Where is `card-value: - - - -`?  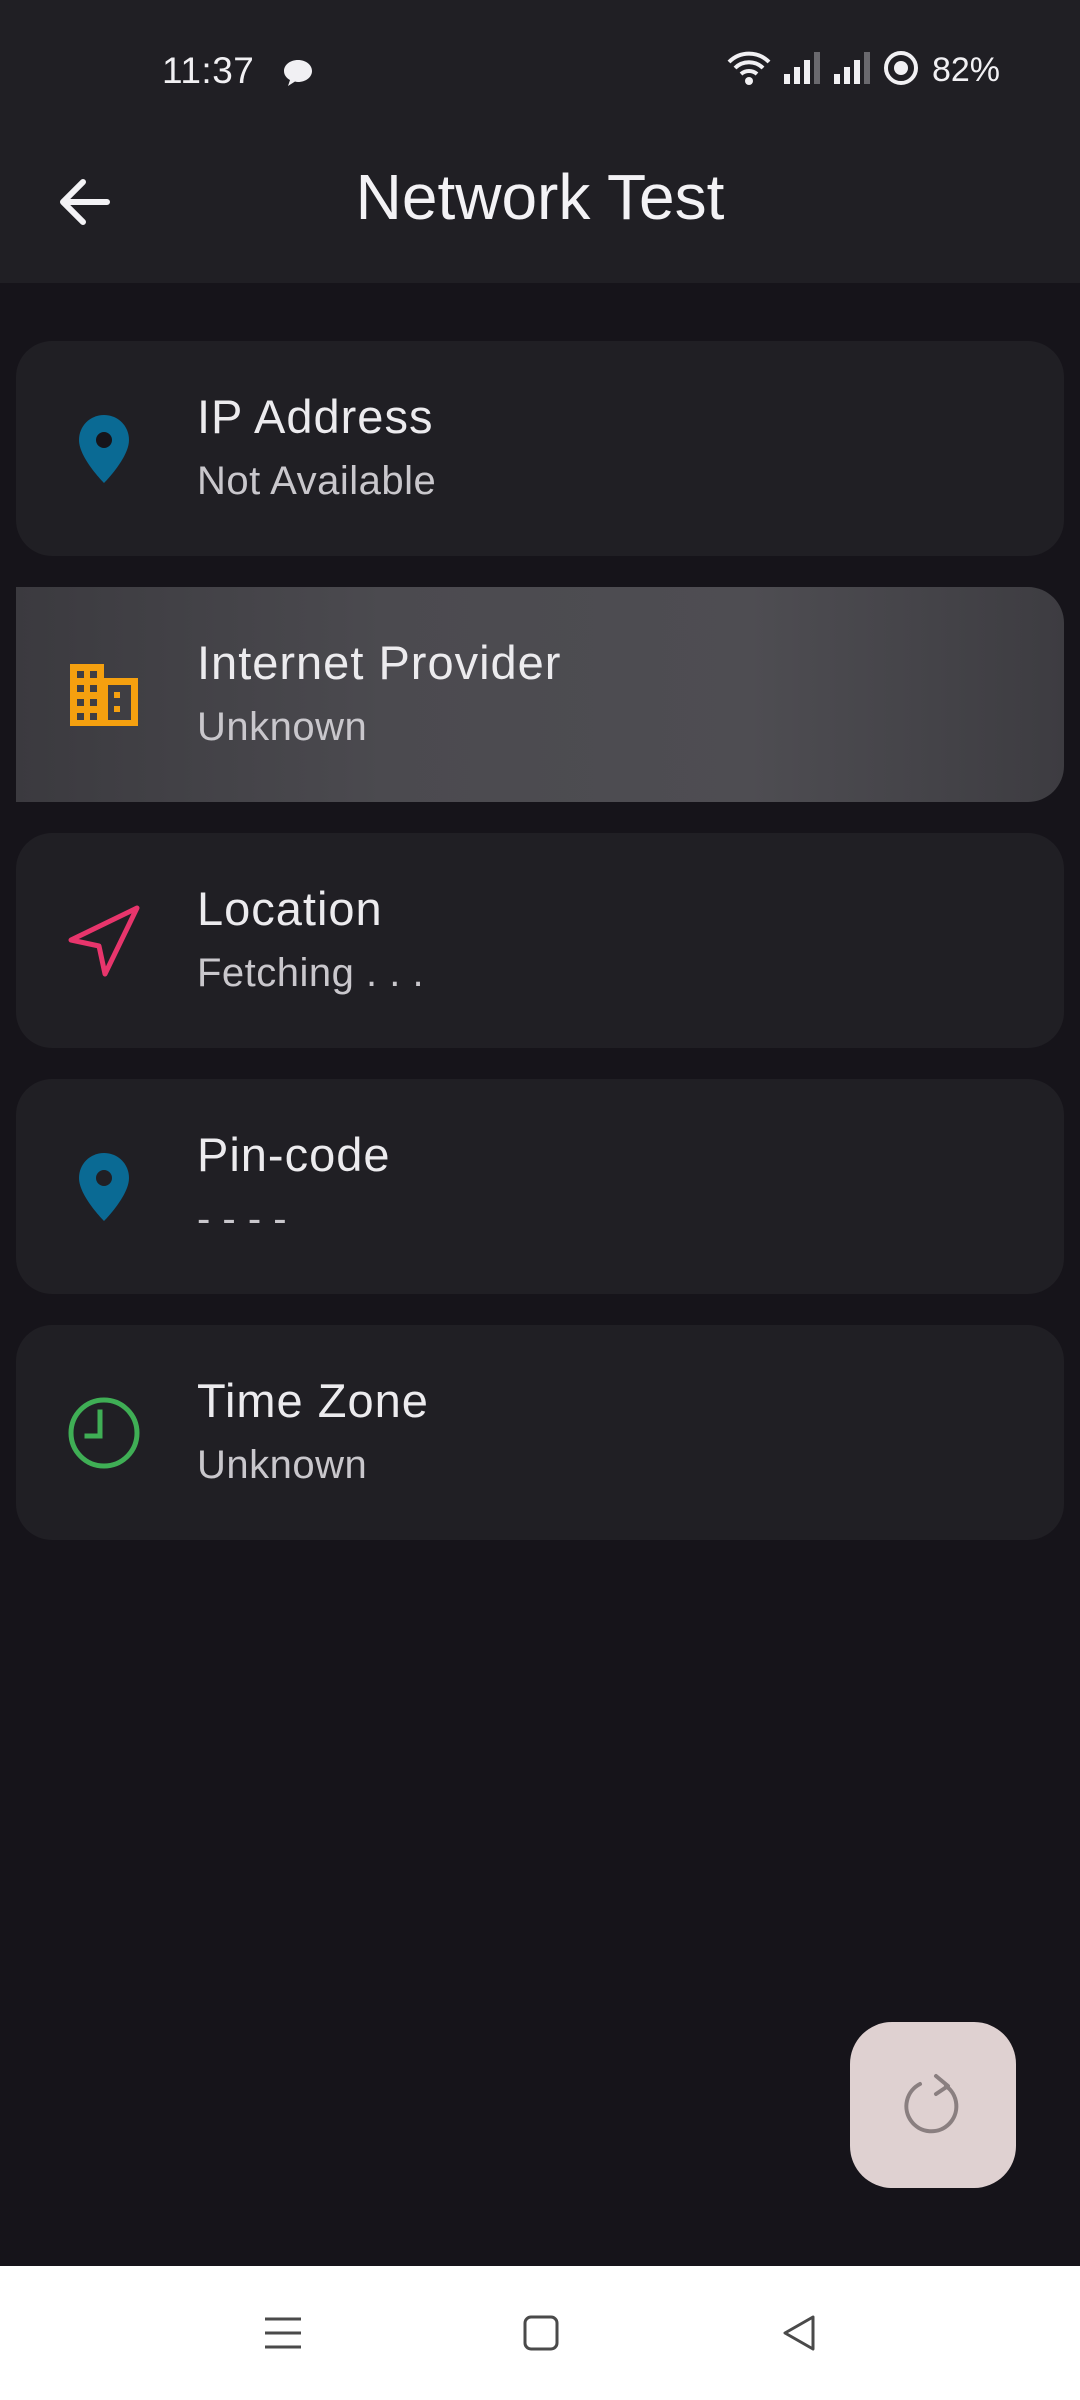 card-value: - - - - is located at coordinates (242, 1219).